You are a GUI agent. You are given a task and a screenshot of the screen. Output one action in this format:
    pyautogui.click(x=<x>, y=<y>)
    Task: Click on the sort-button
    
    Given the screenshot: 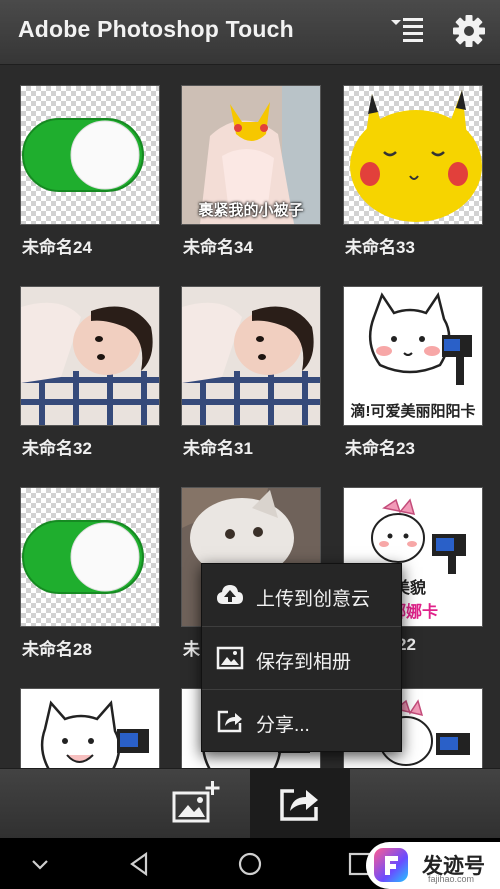 What is the action you would take?
    pyautogui.click(x=408, y=31)
    